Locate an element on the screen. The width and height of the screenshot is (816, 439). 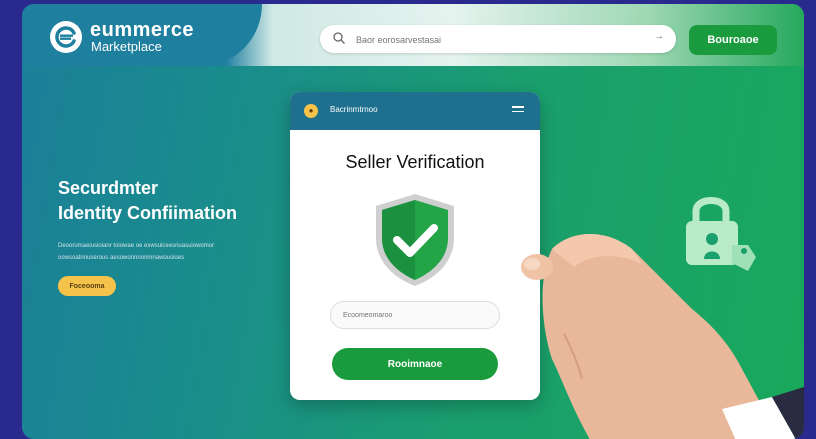
search-bar: → is located at coordinates (498, 39).